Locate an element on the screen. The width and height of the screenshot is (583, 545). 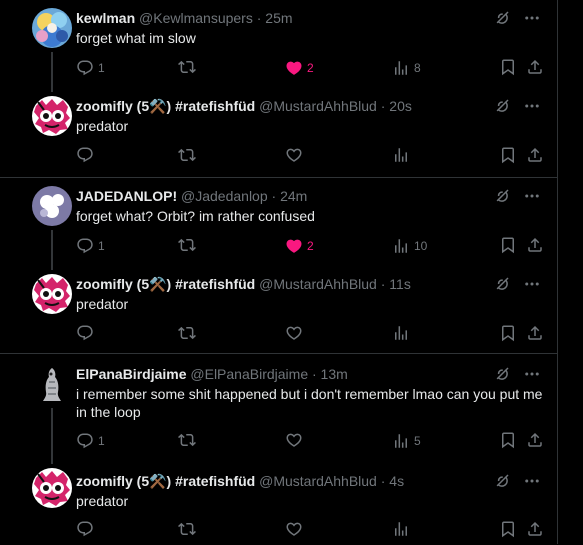
thread-line is located at coordinates (52, 436).